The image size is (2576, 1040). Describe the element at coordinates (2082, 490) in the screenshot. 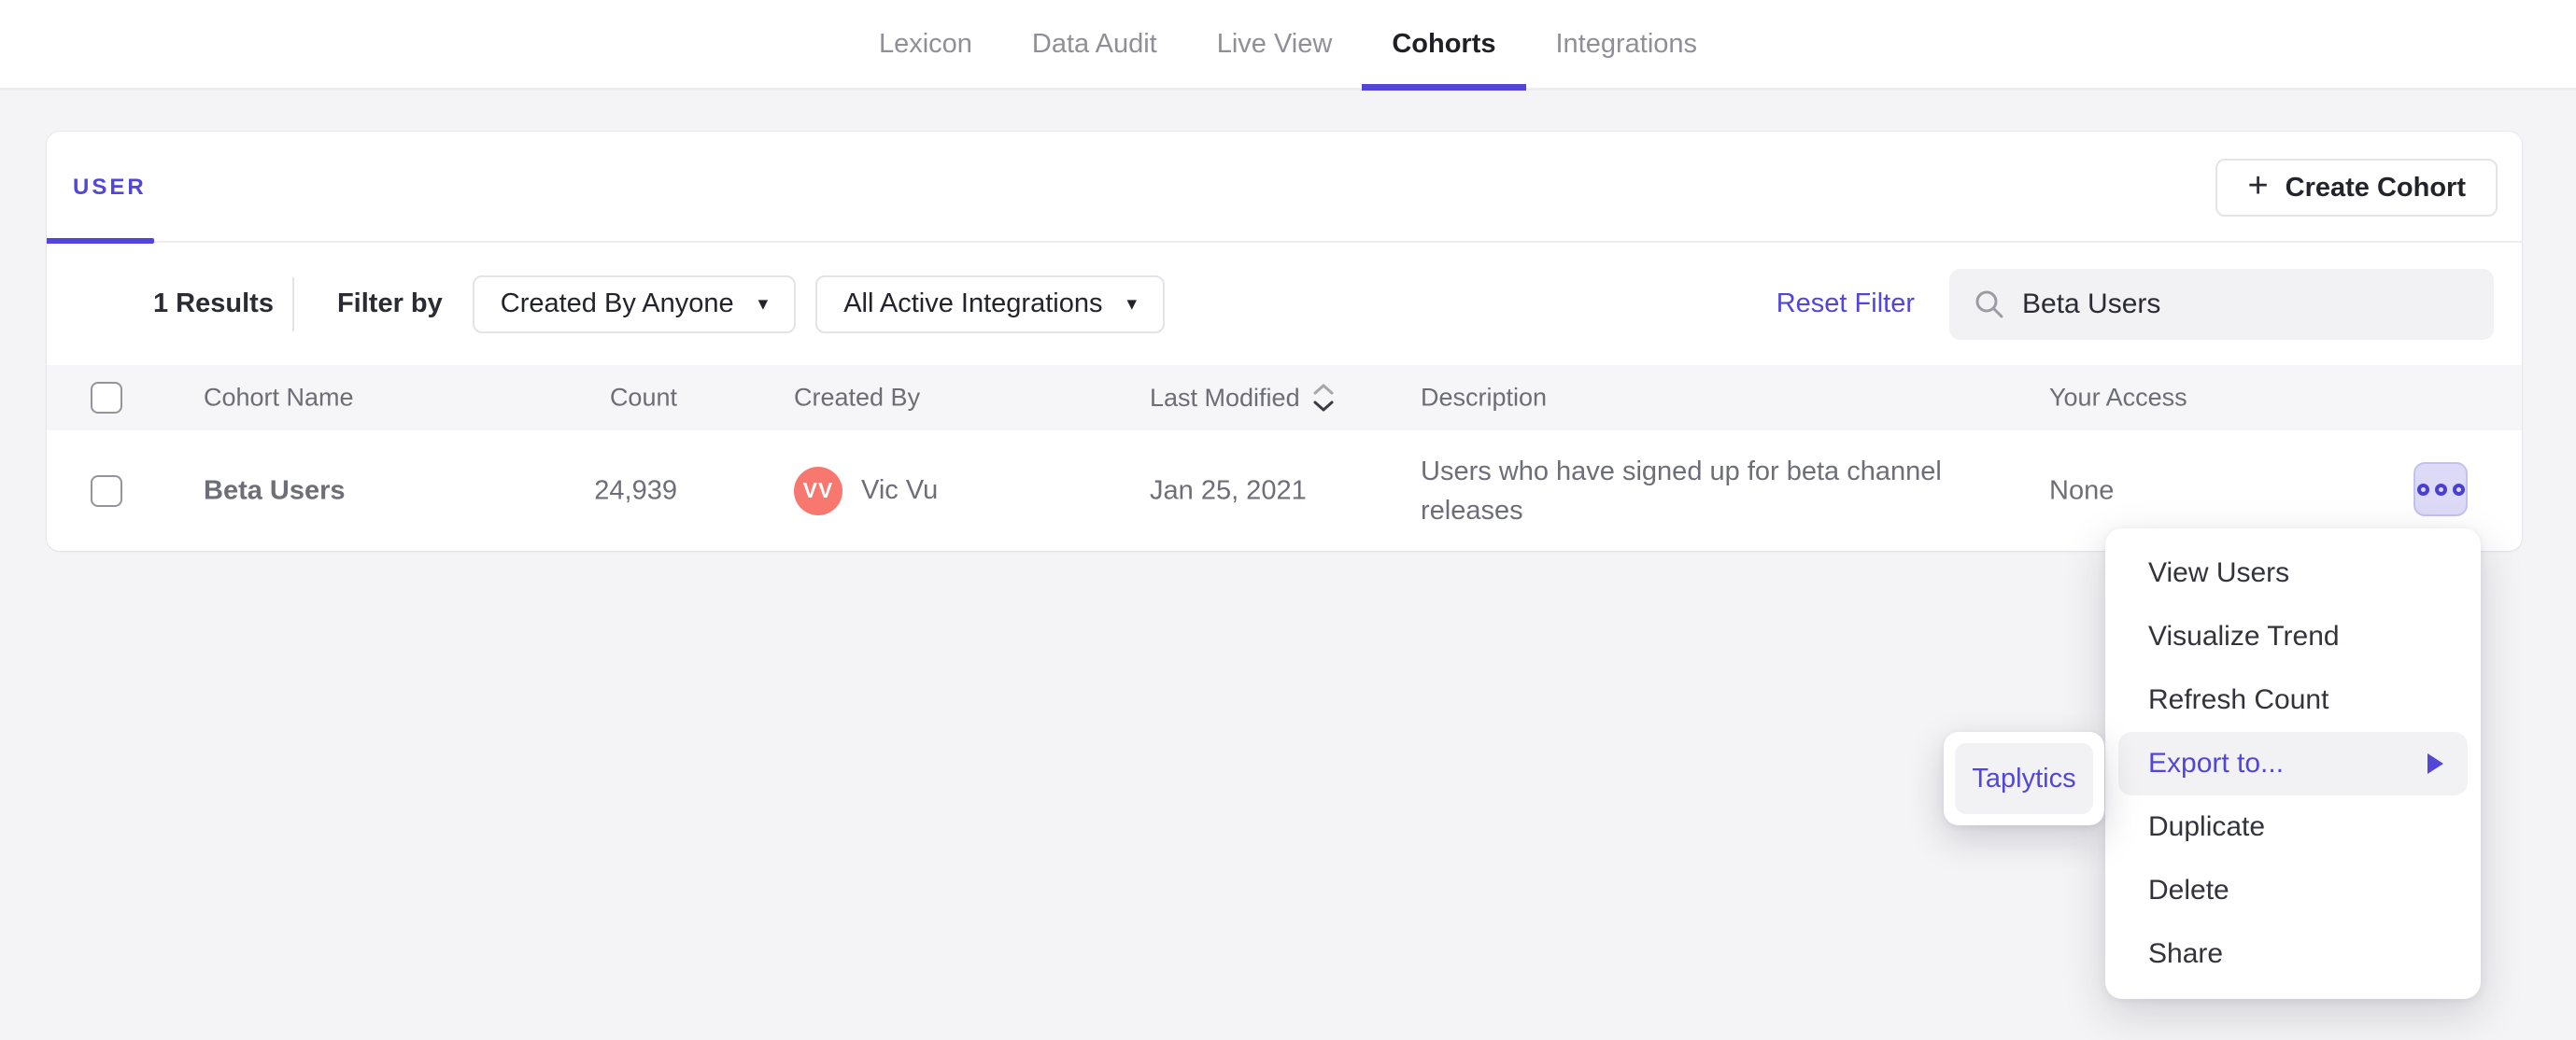

I see `access-cell: None` at that location.